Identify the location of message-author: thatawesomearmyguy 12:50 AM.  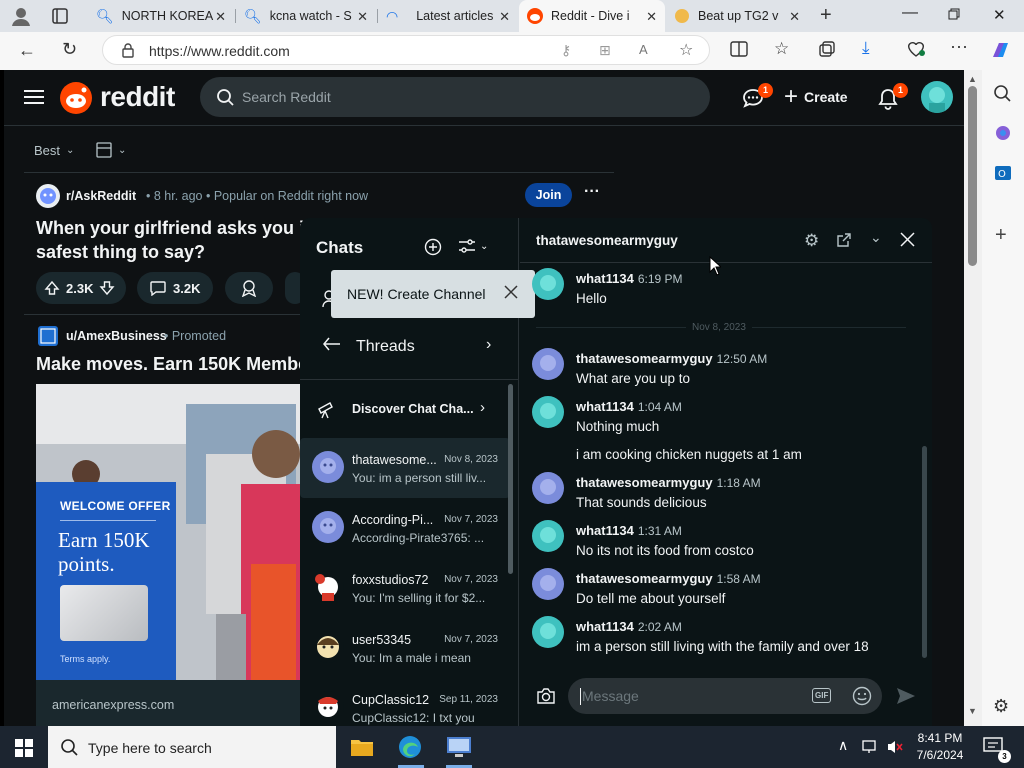
(671, 358).